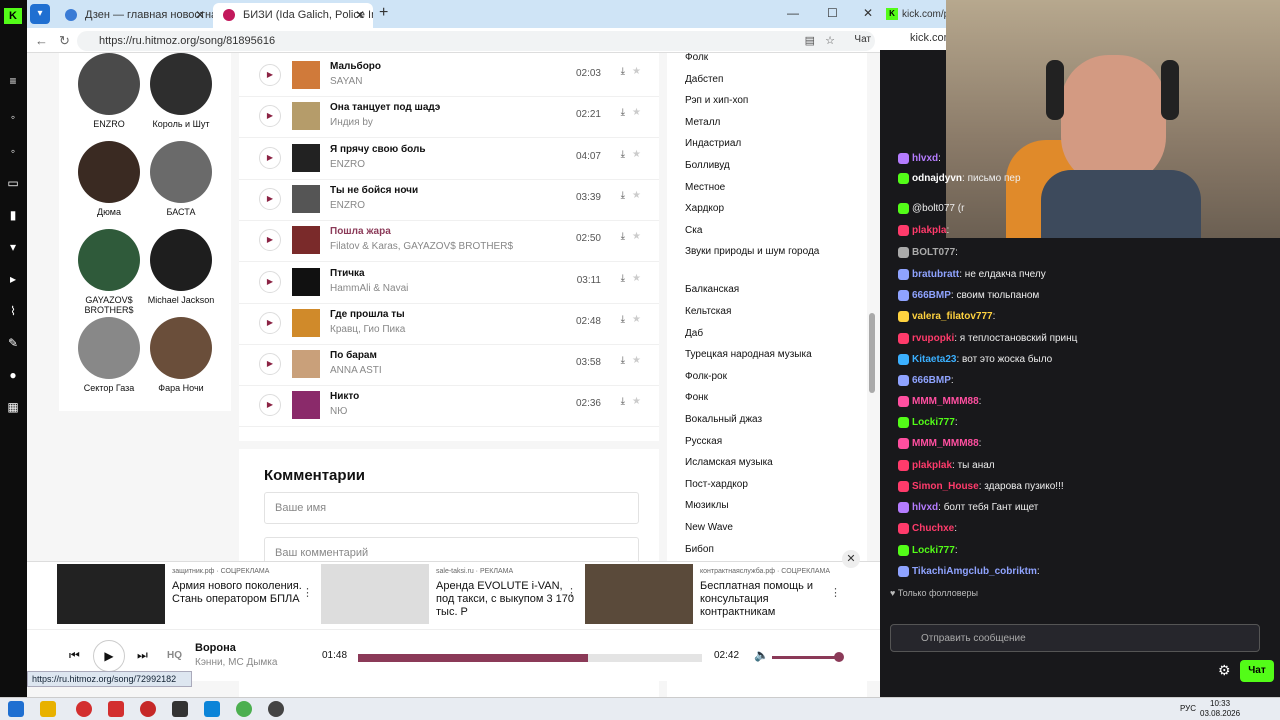 This screenshot has width=1280, height=720. I want to click on song-artist: HammAli & Navai, so click(369, 288).